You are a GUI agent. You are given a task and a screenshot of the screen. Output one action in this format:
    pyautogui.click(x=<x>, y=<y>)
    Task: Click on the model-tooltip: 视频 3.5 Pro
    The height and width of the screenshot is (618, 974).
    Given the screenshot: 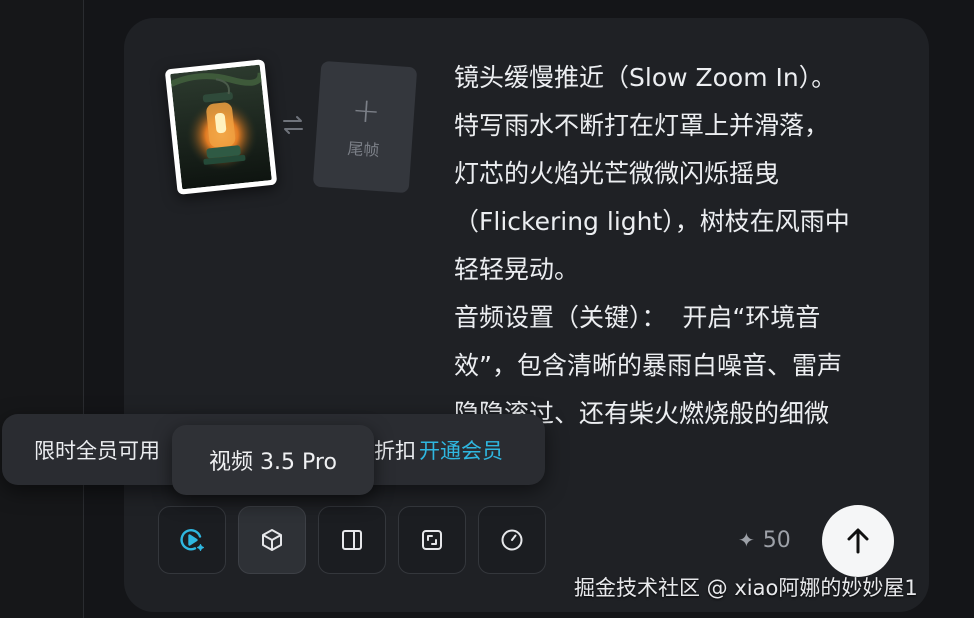 What is the action you would take?
    pyautogui.click(x=273, y=460)
    